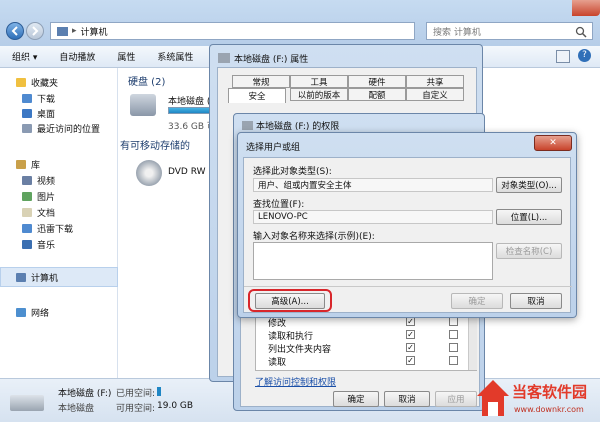  I want to click on nav-video: 视频, so click(38, 180).